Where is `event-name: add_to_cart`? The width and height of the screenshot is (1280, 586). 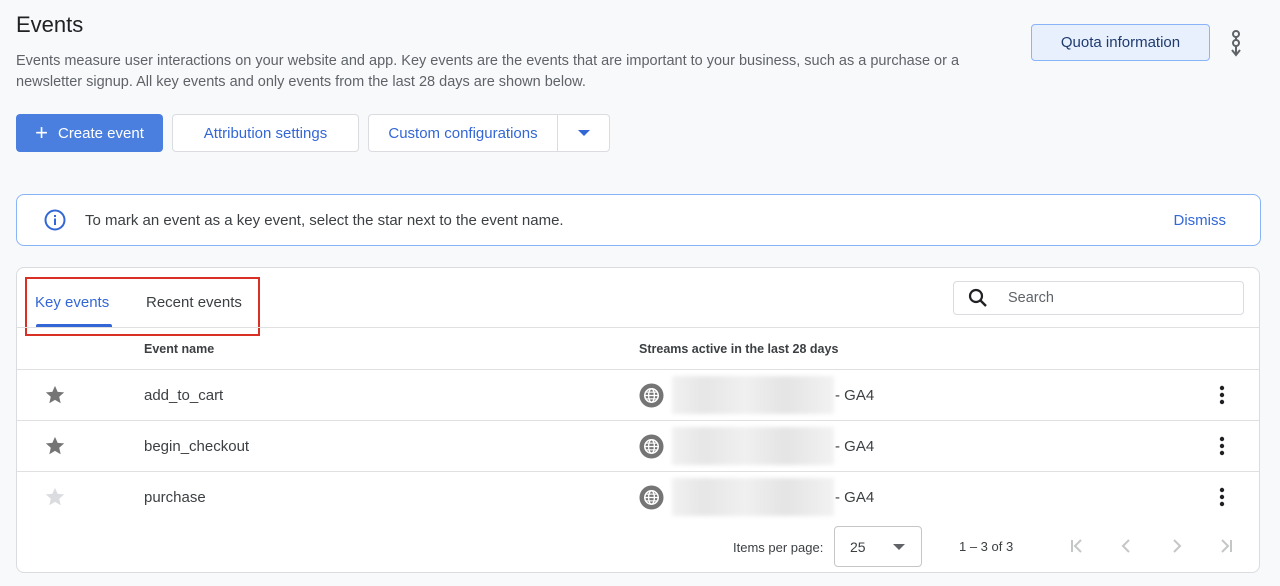 event-name: add_to_cart is located at coordinates (183, 395).